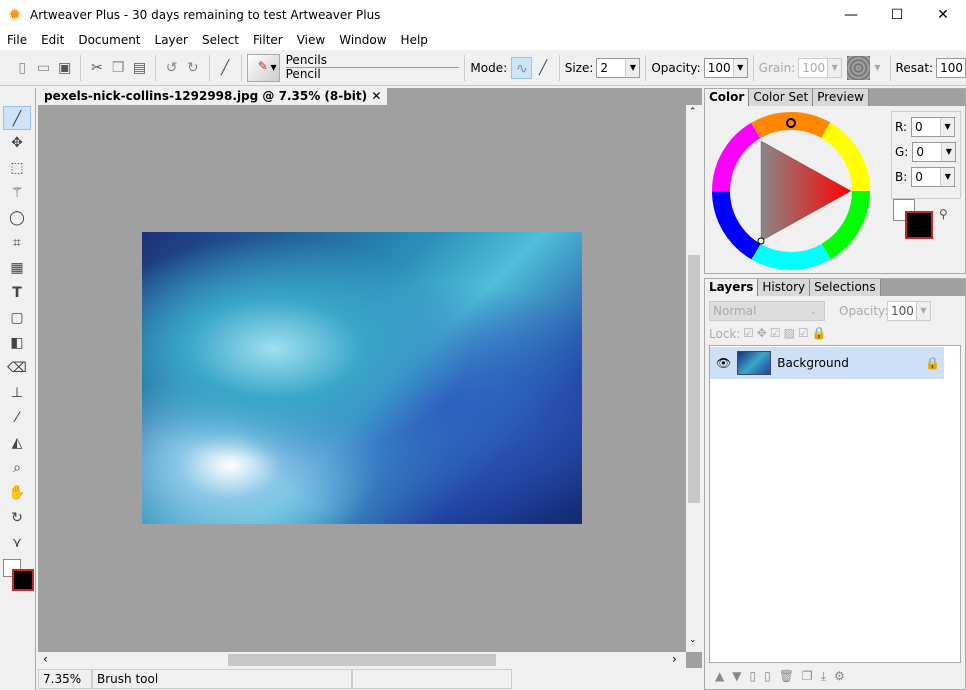 This screenshot has height=690, width=966. What do you see at coordinates (618, 67) in the screenshot?
I see `size-select: 2 ▼` at bounding box center [618, 67].